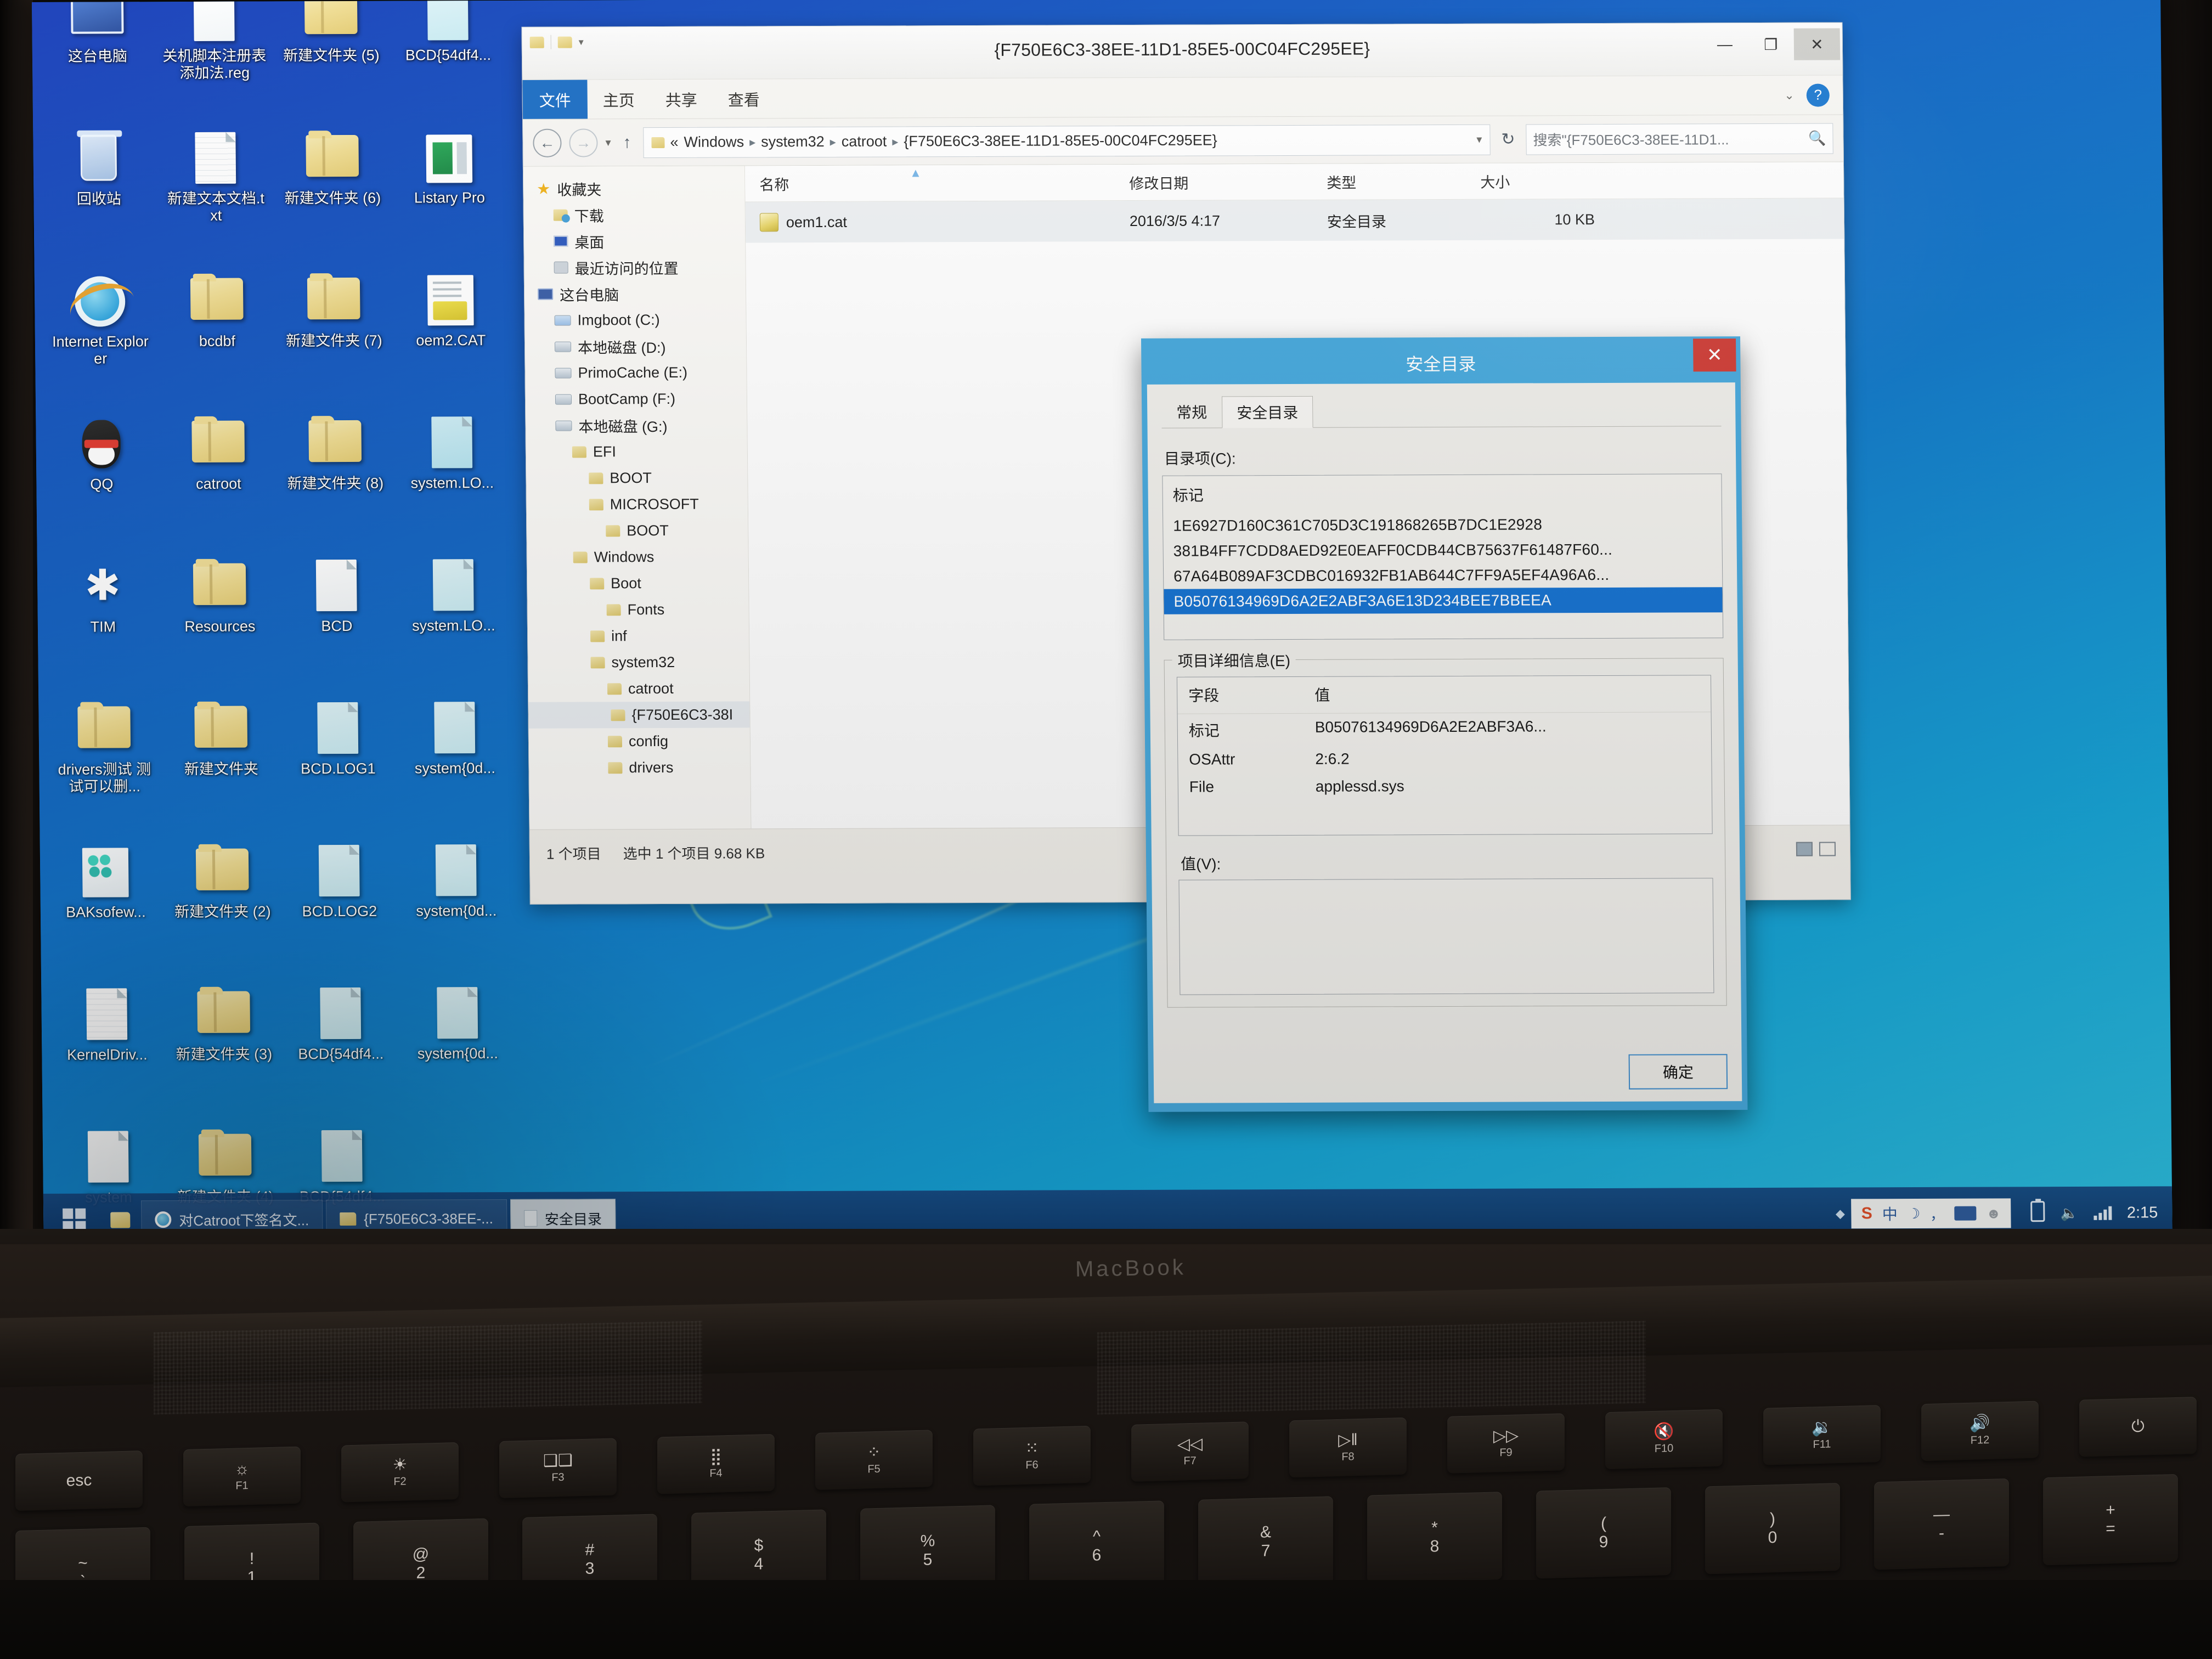 This screenshot has width=2212, height=1659. I want to click on nav-tree-item: catroot, so click(645, 689).